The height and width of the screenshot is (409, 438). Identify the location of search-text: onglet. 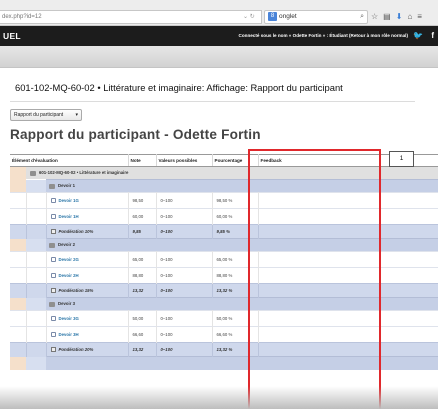
(288, 16).